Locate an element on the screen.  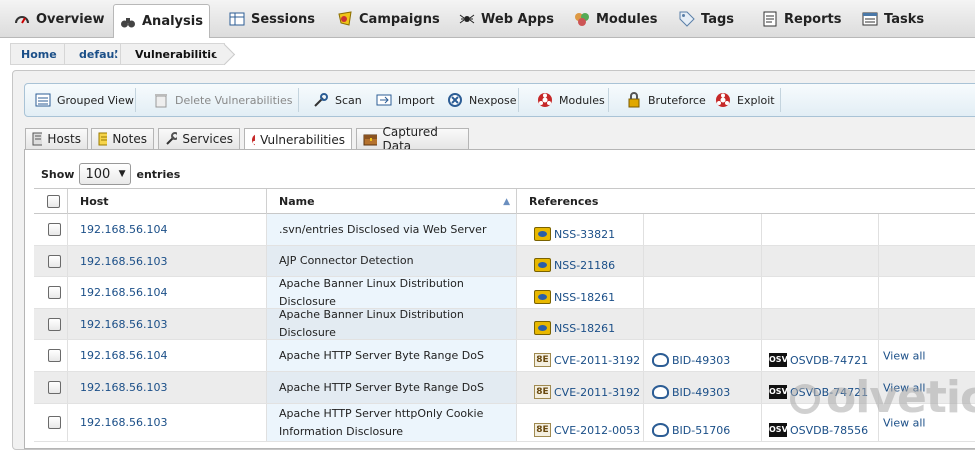
button-label: Nexpose is located at coordinates (493, 100).